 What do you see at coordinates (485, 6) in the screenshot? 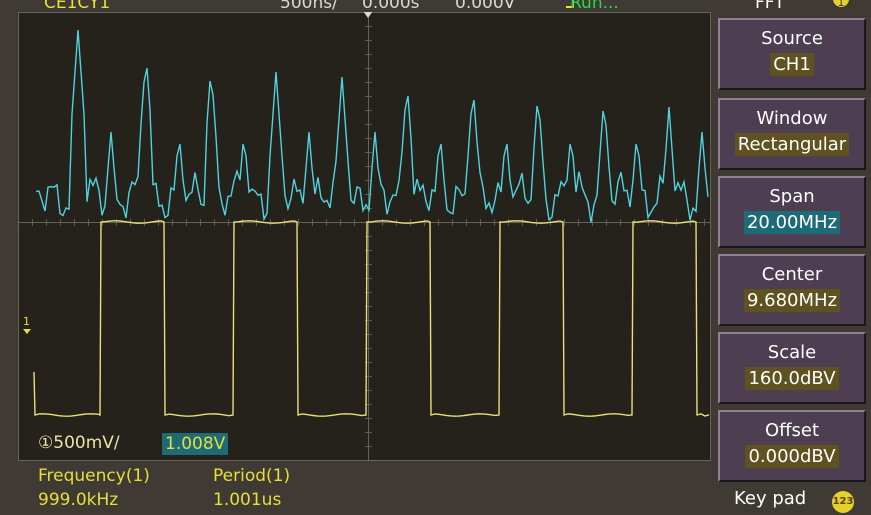
I see `trigger-level-readout: 0.000V` at bounding box center [485, 6].